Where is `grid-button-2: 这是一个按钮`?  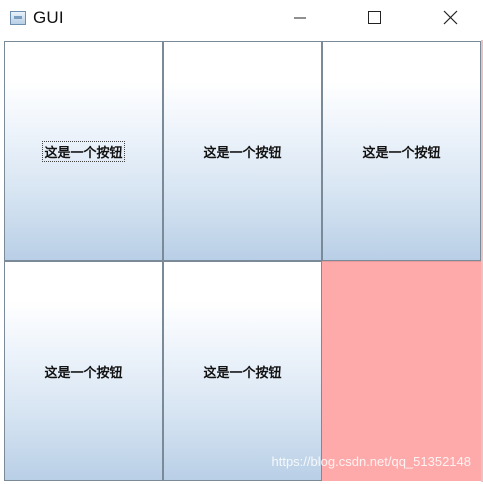 grid-button-2: 这是一个按钮 is located at coordinates (242, 151).